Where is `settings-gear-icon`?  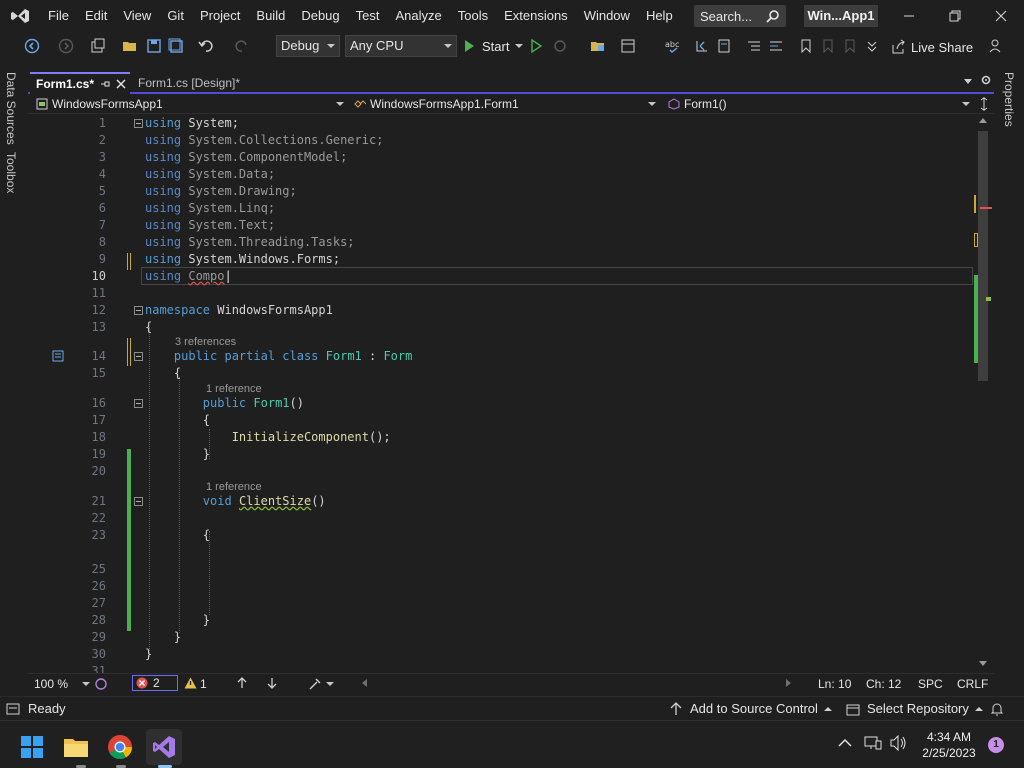
settings-gear-icon is located at coordinates (986, 80).